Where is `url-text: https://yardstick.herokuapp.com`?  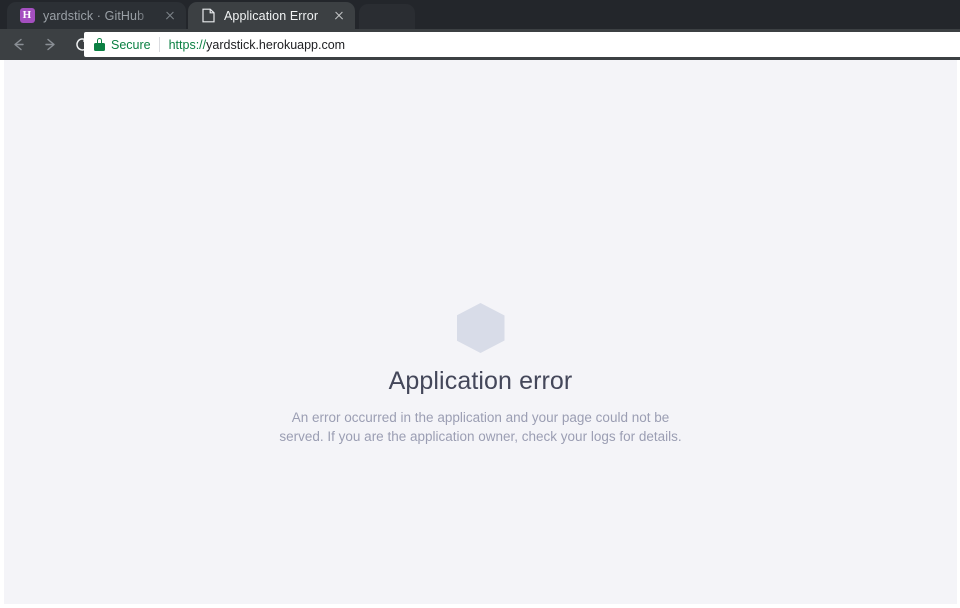
url-text: https://yardstick.herokuapp.com is located at coordinates (257, 45).